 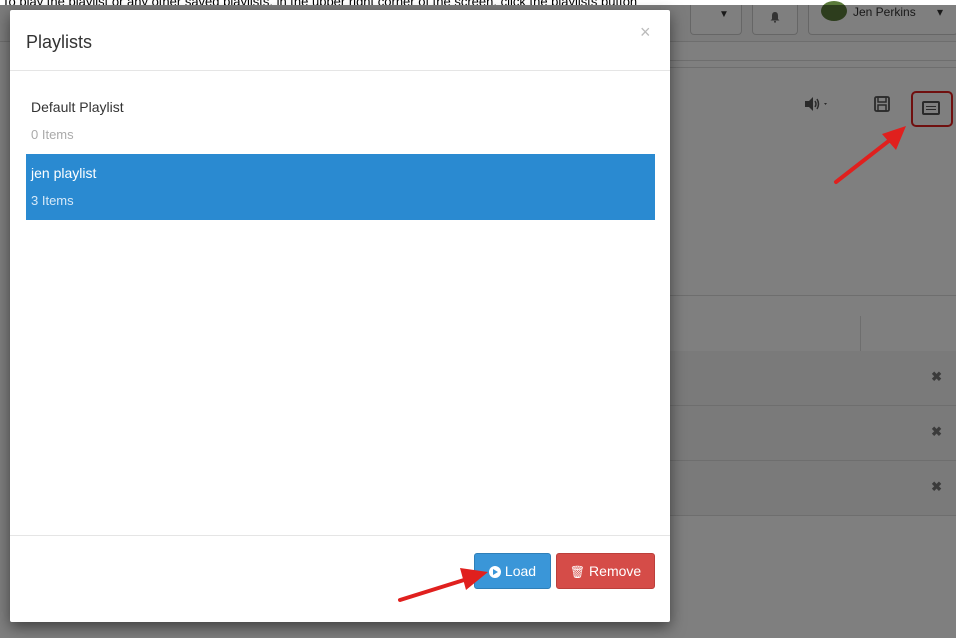 What do you see at coordinates (645, 32) in the screenshot?
I see `close-icon: ×` at bounding box center [645, 32].